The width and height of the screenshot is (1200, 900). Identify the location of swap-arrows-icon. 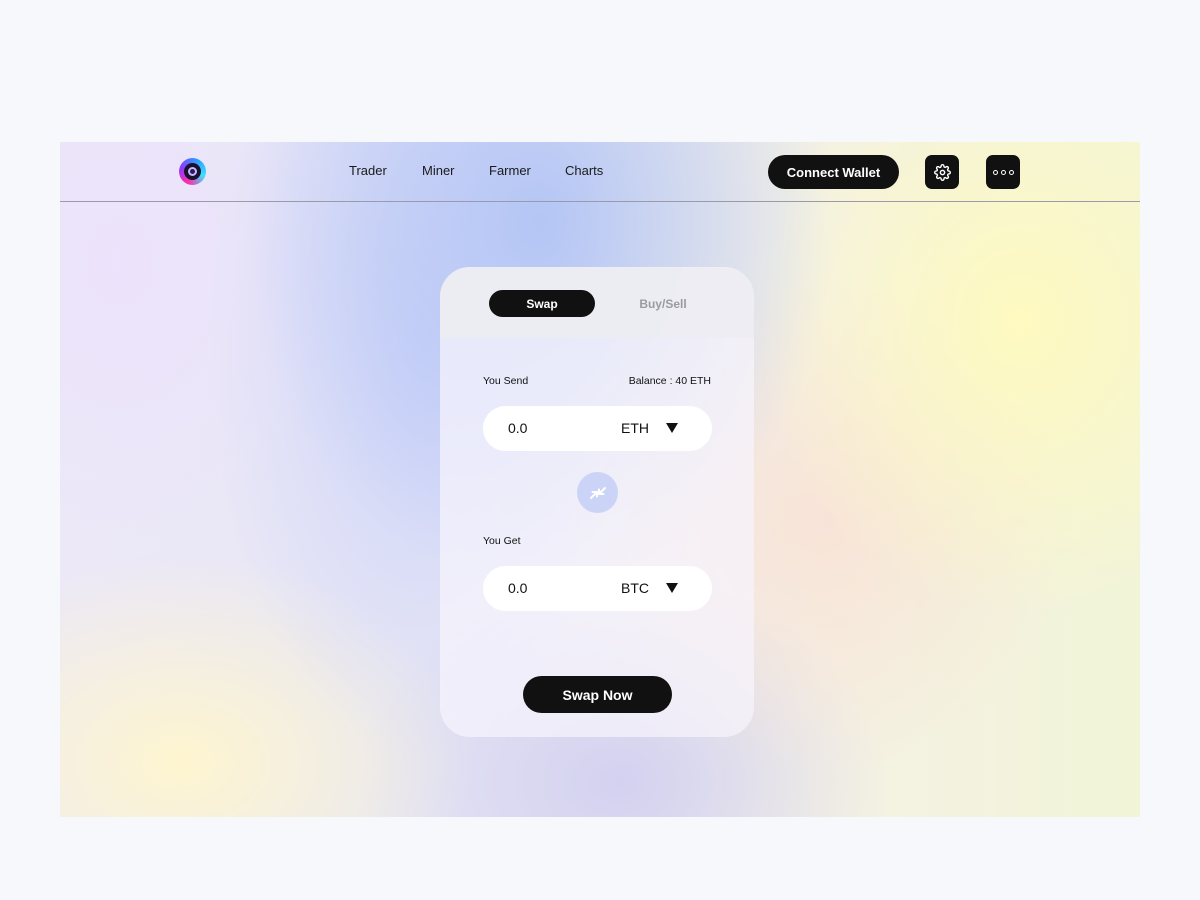
(597, 492).